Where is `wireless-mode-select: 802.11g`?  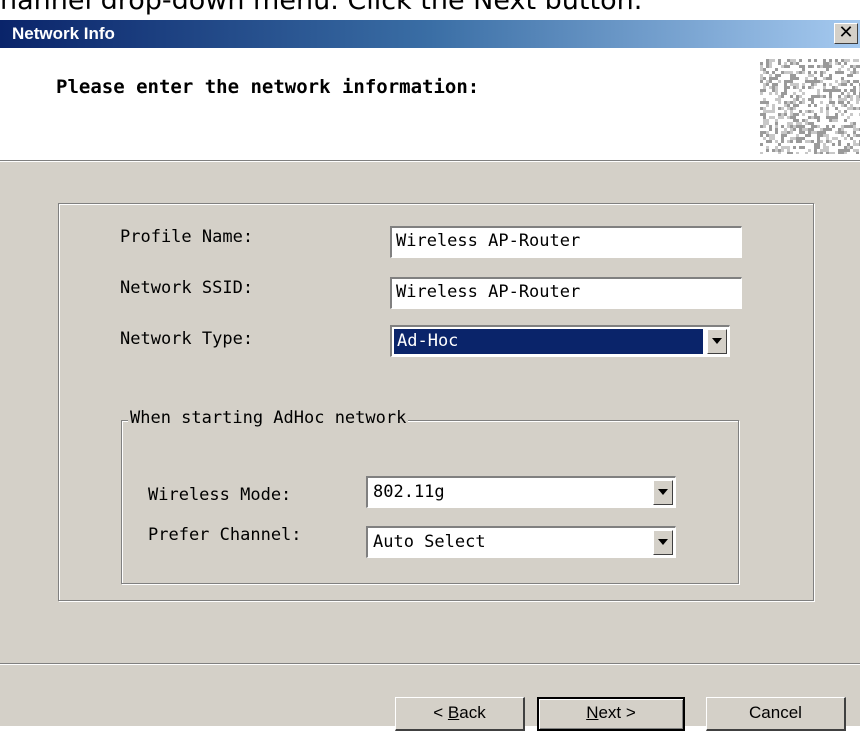
wireless-mode-select: 802.11g is located at coordinates (521, 492).